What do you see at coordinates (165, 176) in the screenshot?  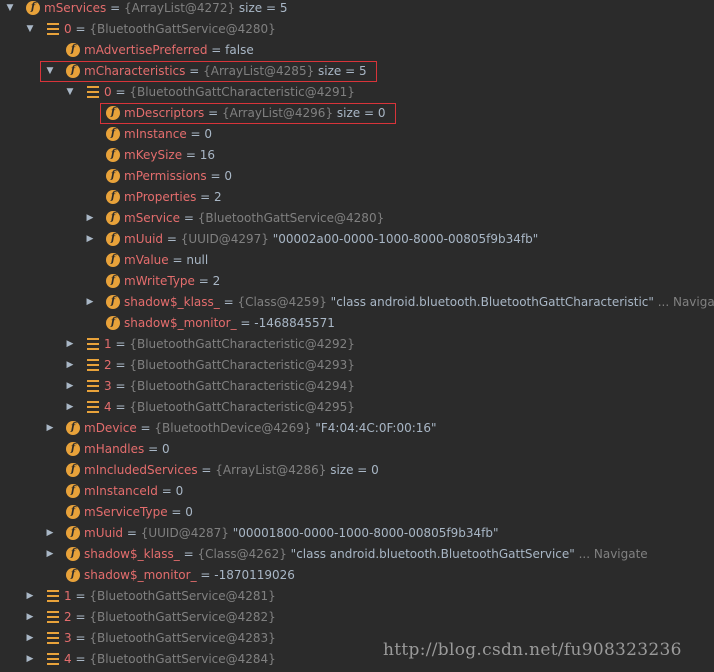 I see `variable-name: mPermissions` at bounding box center [165, 176].